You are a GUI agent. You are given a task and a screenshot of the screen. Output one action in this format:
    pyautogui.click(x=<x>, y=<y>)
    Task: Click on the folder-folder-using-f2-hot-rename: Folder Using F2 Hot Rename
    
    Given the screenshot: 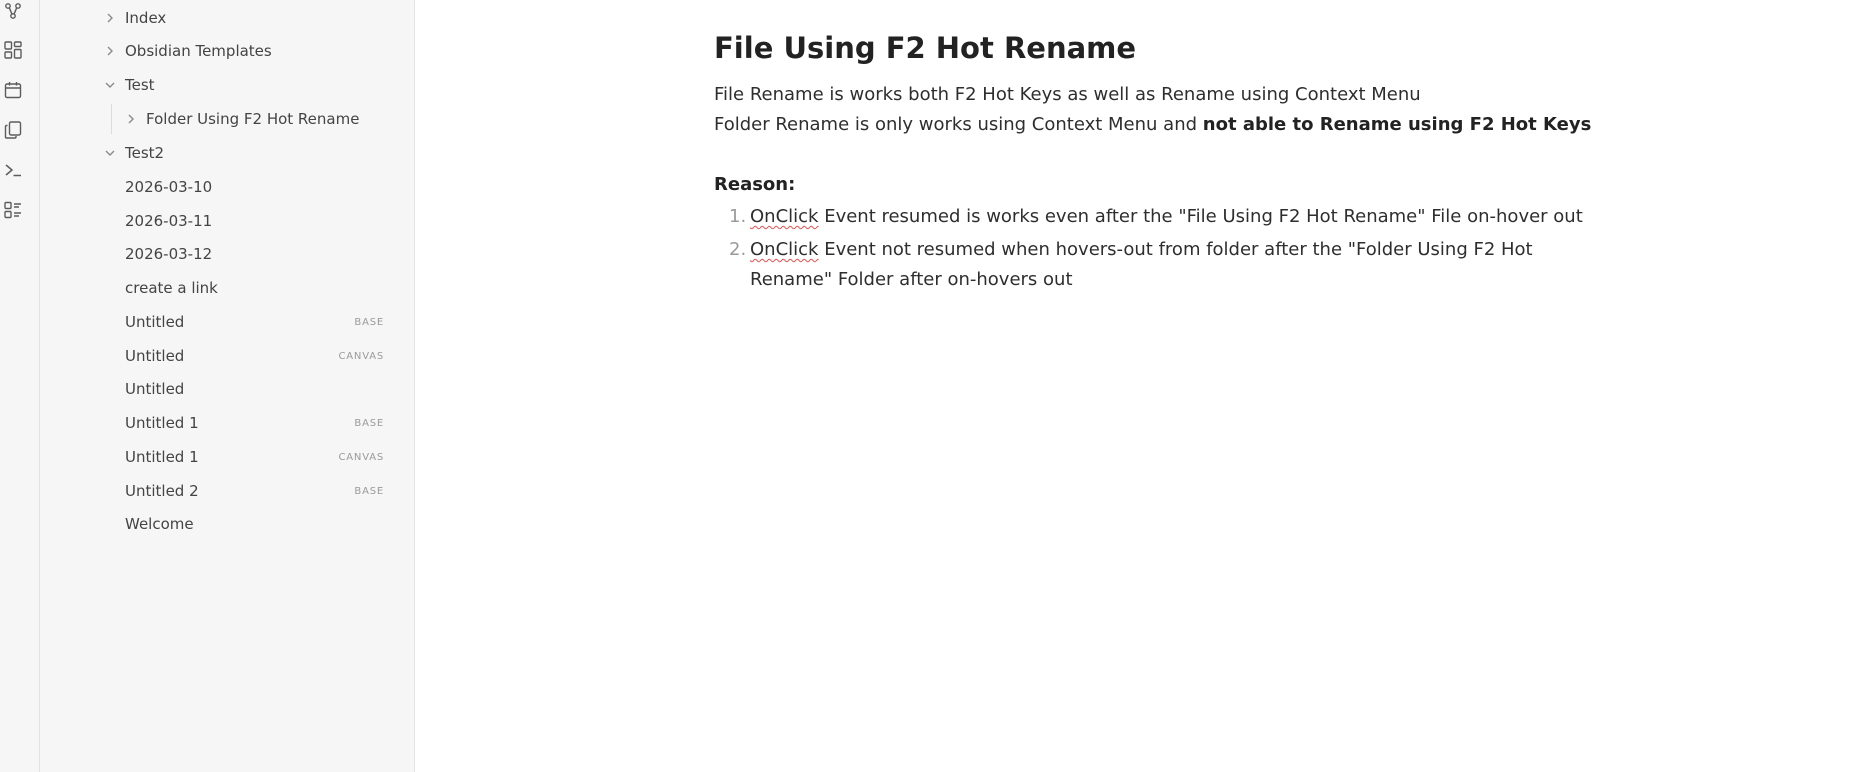 What is the action you would take?
    pyautogui.click(x=223, y=119)
    